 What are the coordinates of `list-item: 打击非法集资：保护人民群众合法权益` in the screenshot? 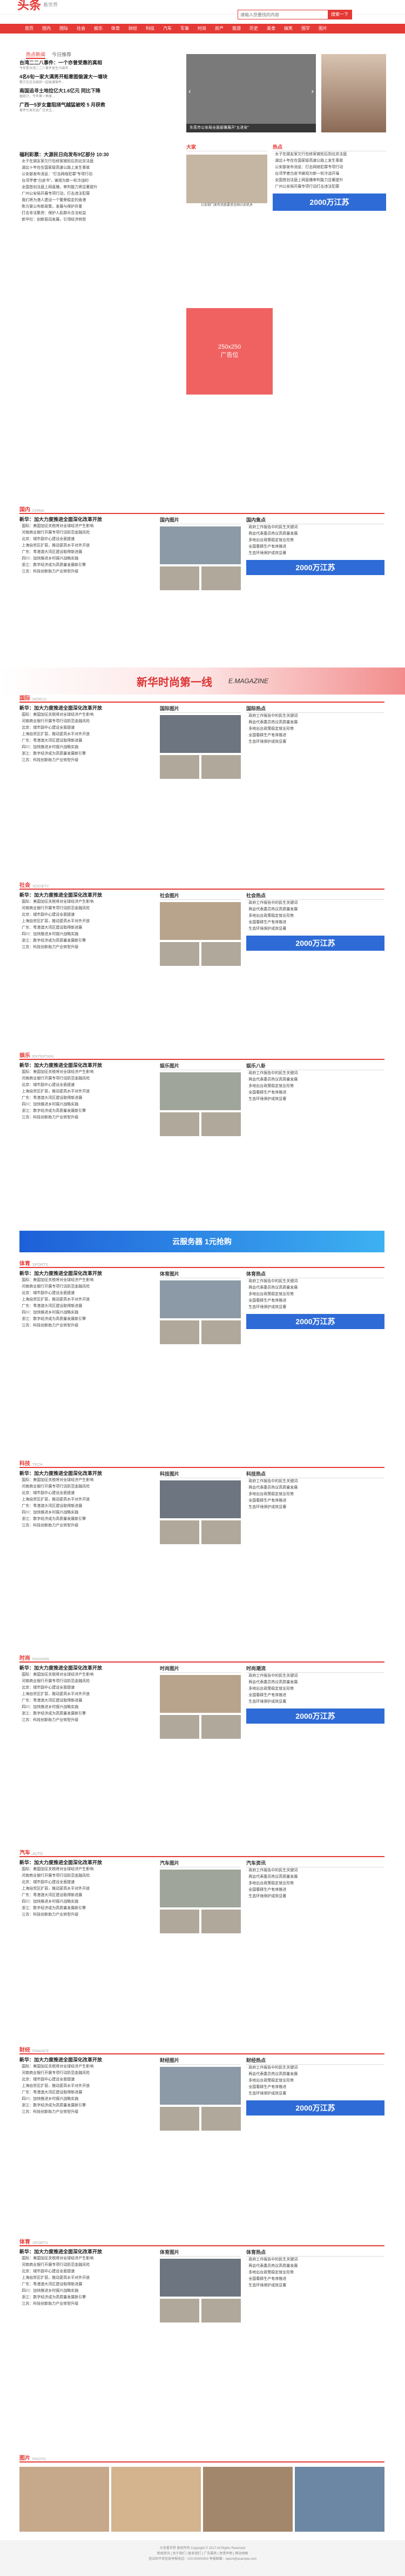 It's located at (100, 214).